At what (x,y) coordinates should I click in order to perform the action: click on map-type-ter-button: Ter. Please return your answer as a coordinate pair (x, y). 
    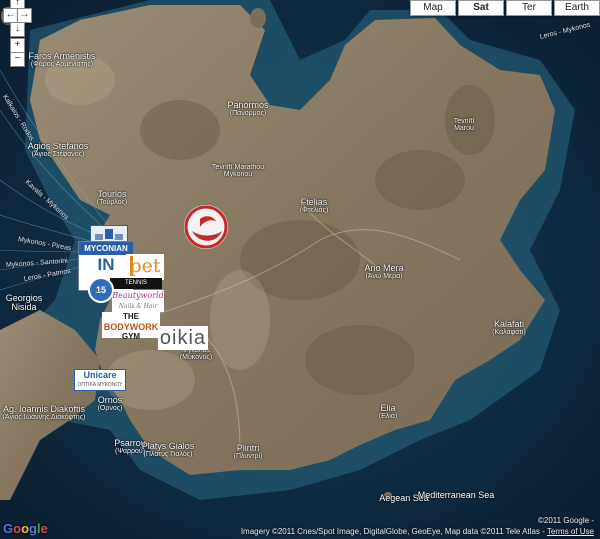
    Looking at the image, I should click on (529, 8).